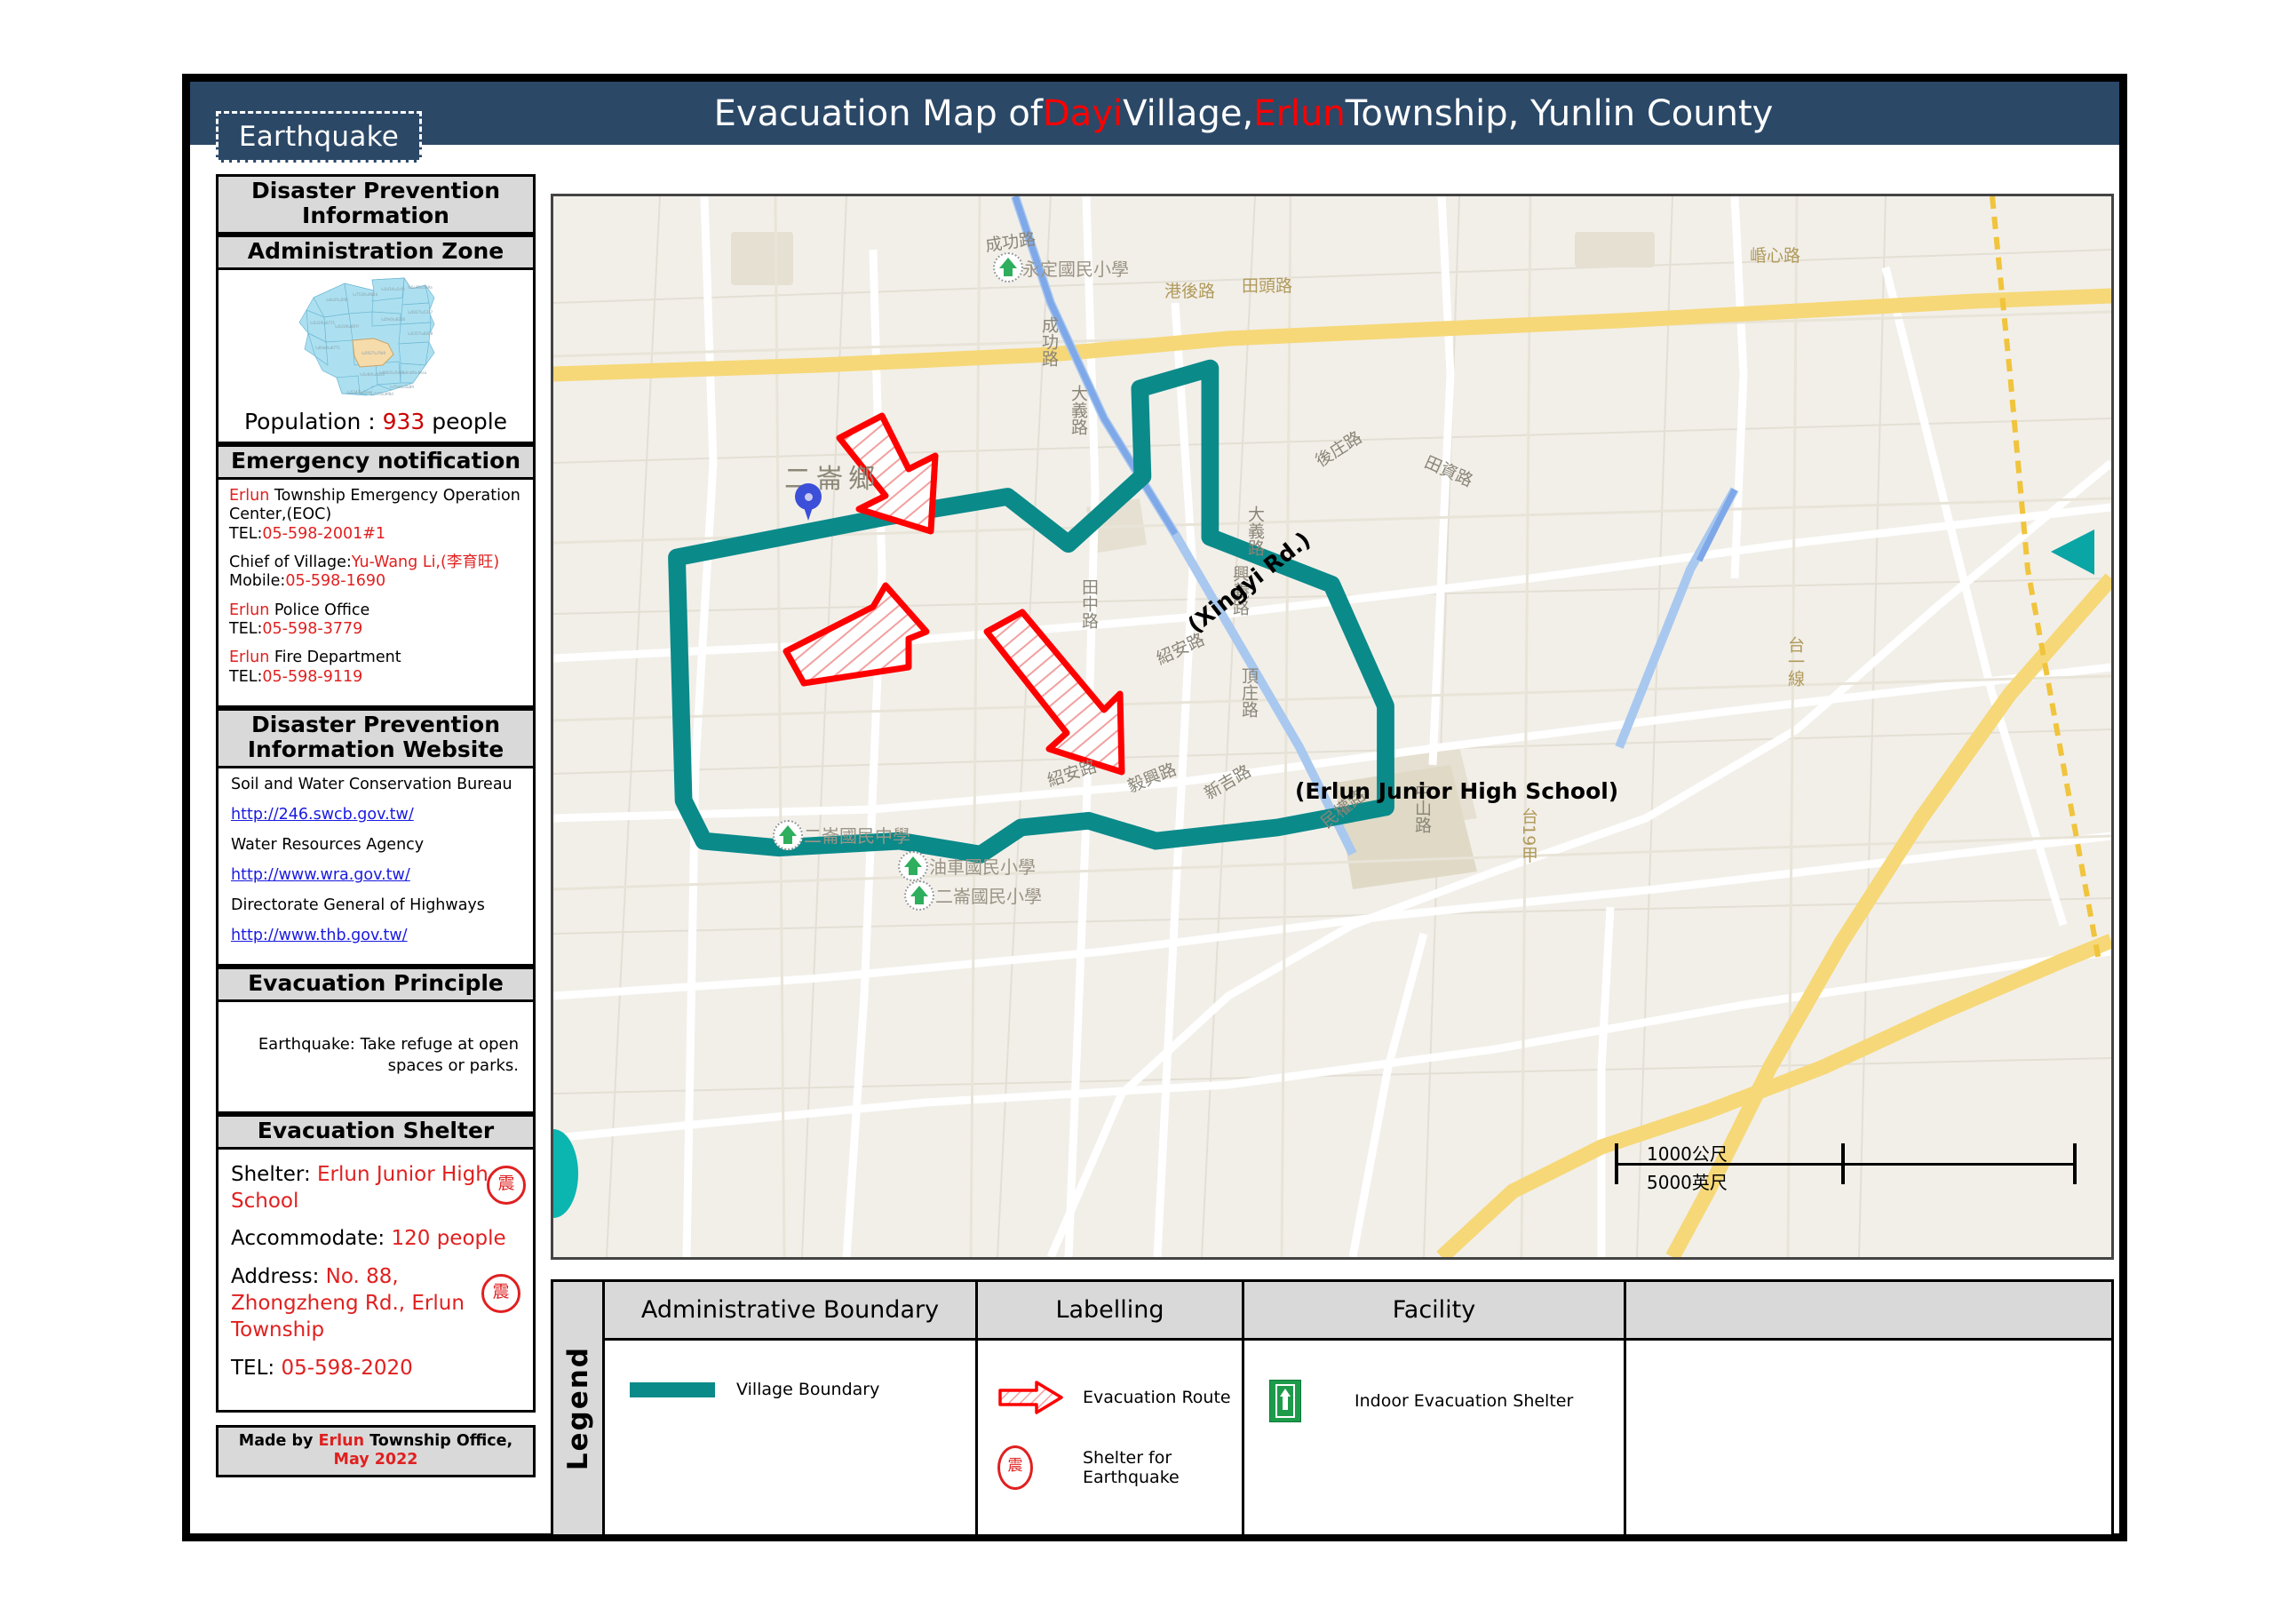 The width and height of the screenshot is (2296, 1616). Describe the element at coordinates (466, 421) in the screenshot. I see `population-unit: people` at that location.